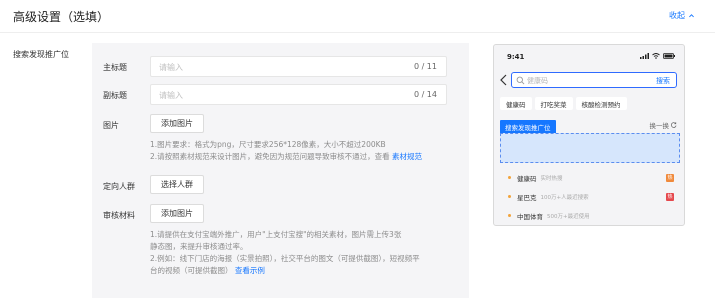 The image size is (715, 306). What do you see at coordinates (590, 196) in the screenshot?
I see `list-item: 星巴克 100万+人最近搜索 热` at bounding box center [590, 196].